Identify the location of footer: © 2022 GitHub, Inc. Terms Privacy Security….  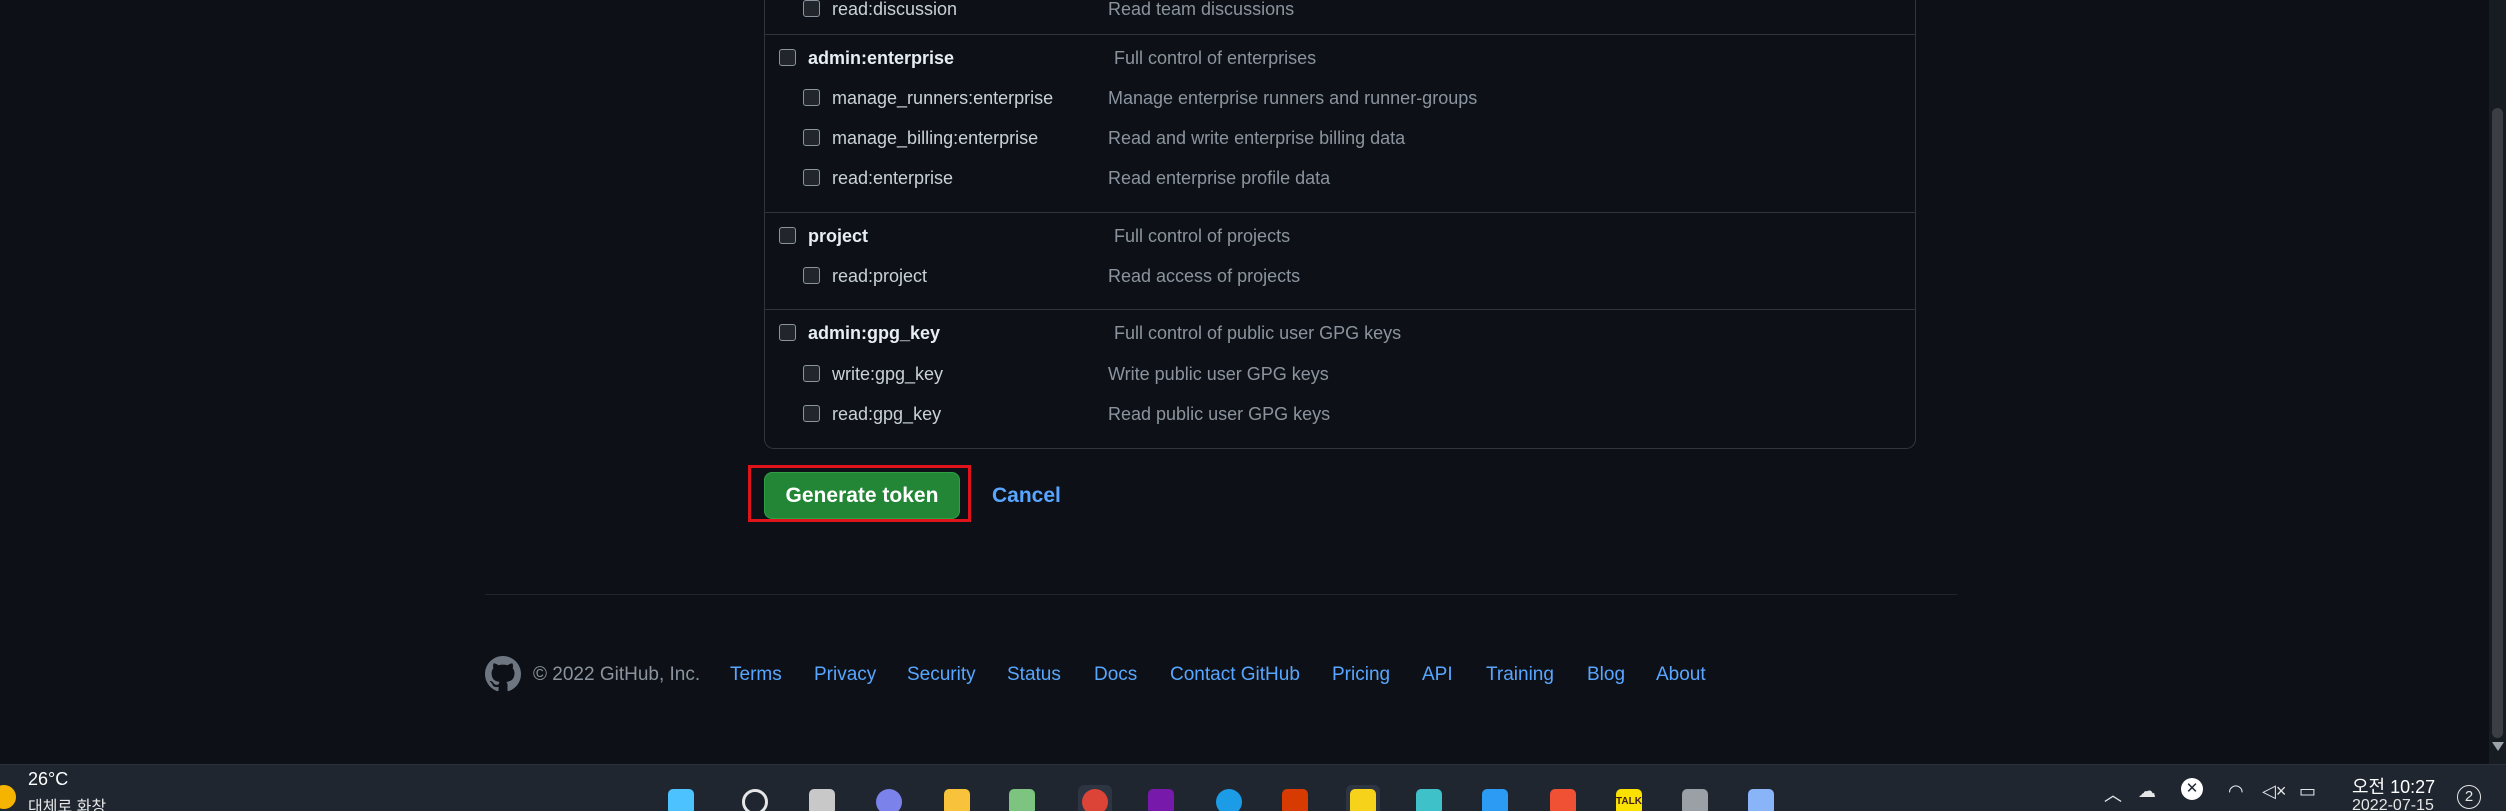
(1221, 676).